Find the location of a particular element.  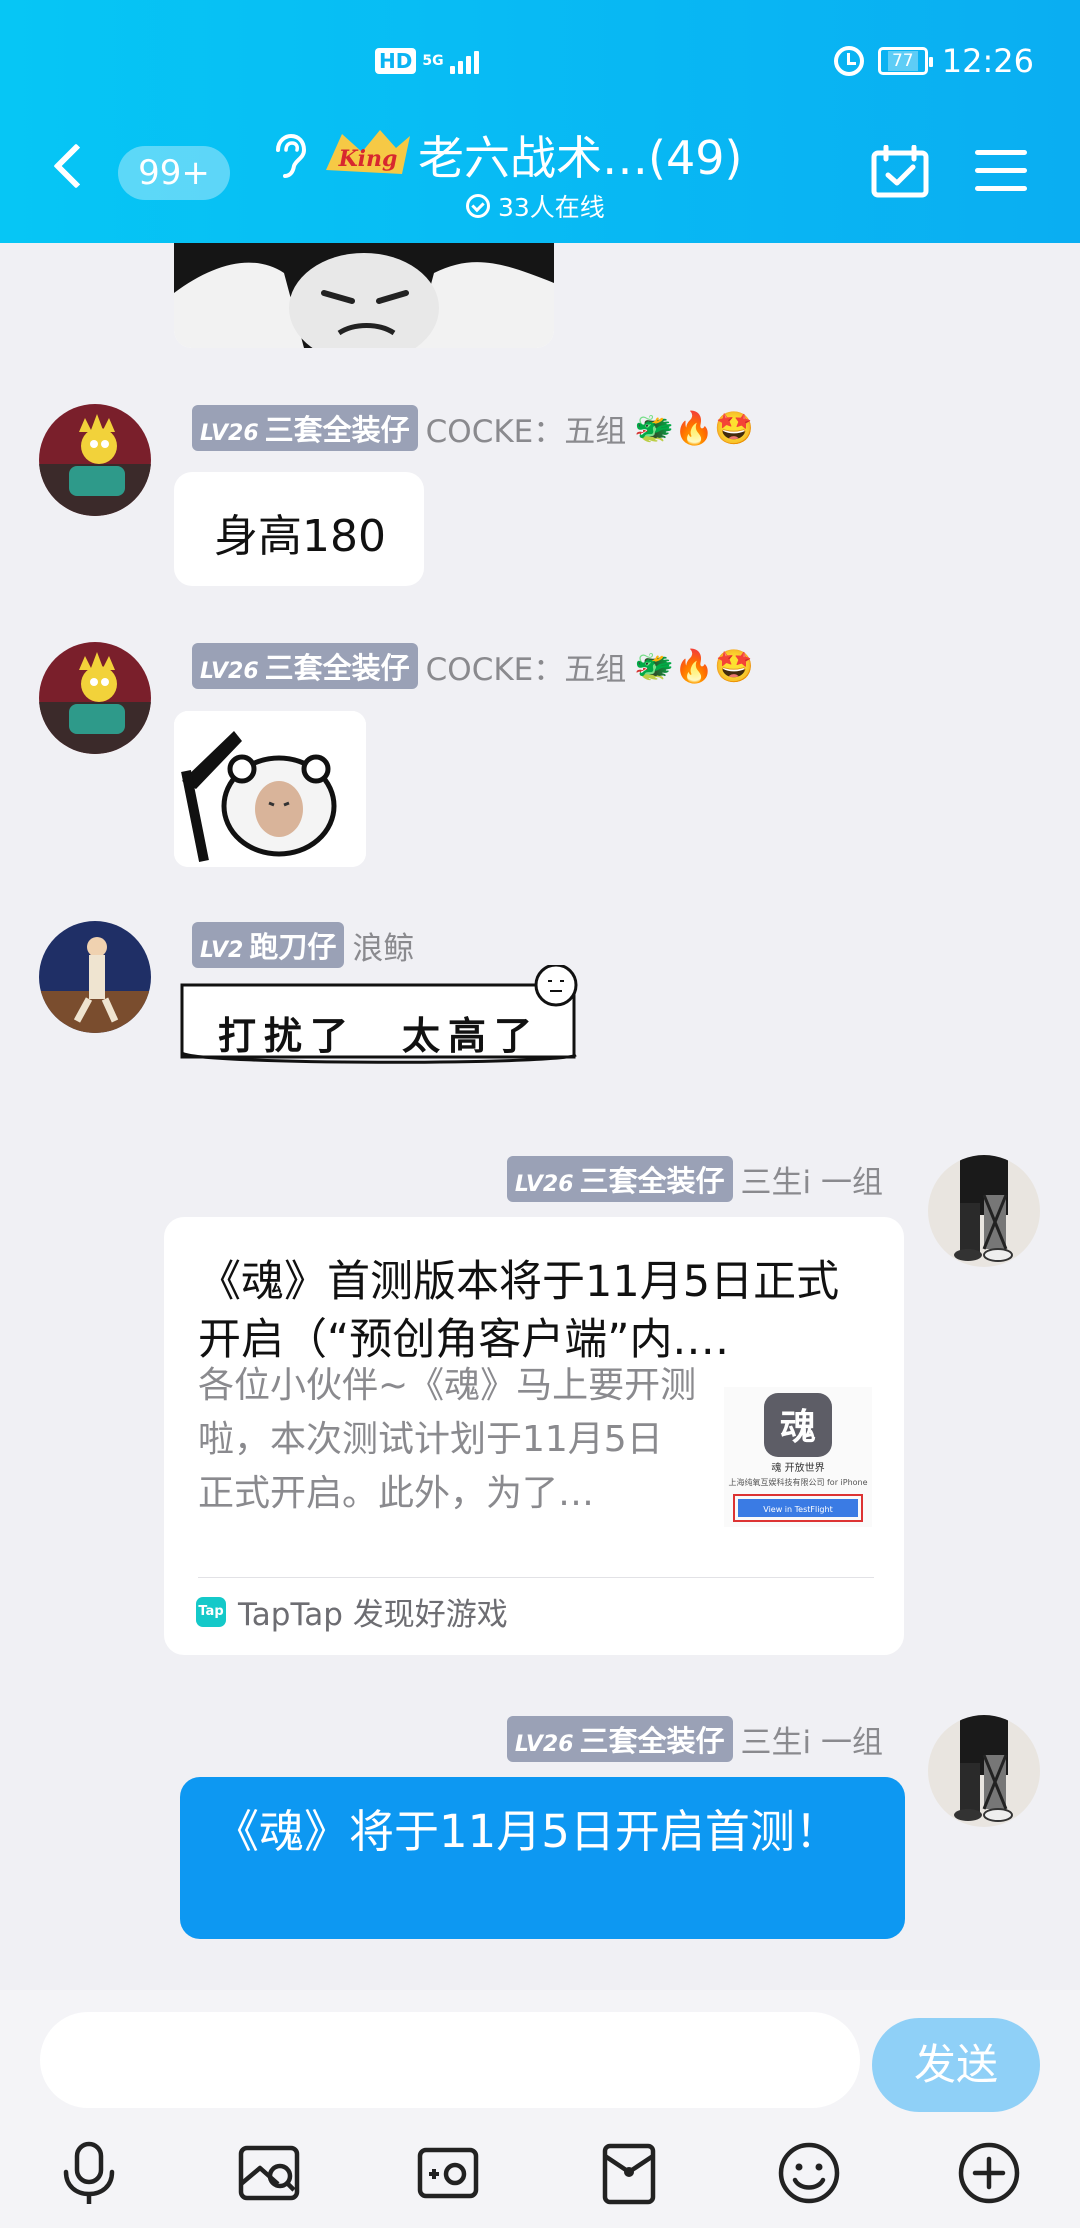

sticker-image is located at coordinates (270, 789).